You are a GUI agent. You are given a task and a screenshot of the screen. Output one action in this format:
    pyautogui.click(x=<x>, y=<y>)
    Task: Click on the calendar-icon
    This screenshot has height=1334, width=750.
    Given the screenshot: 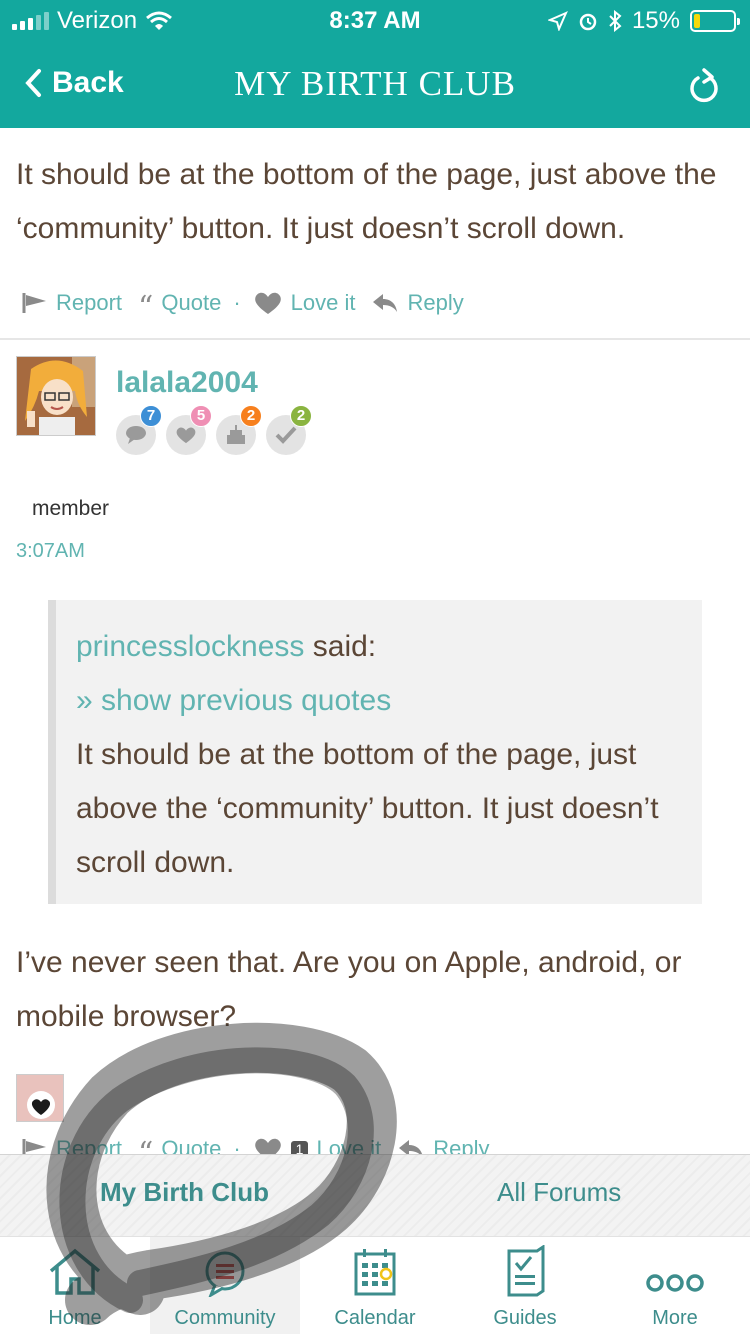 What is the action you would take?
    pyautogui.click(x=375, y=1272)
    